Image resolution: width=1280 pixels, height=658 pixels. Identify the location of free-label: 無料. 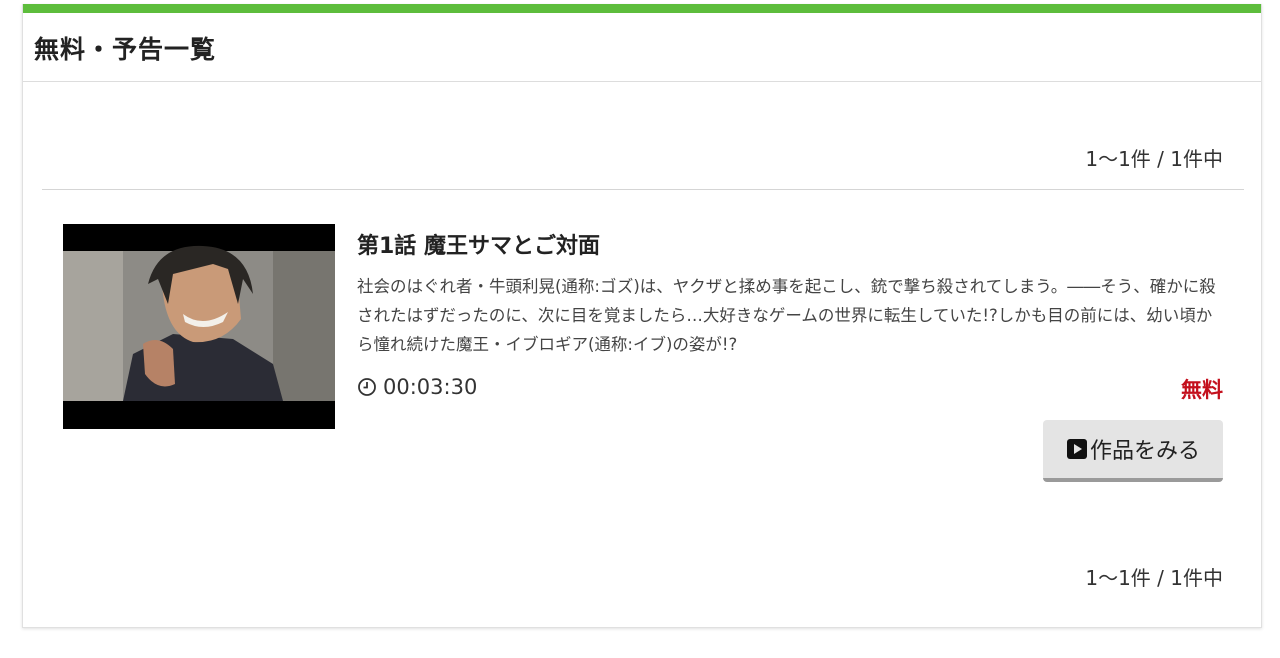
(1202, 390).